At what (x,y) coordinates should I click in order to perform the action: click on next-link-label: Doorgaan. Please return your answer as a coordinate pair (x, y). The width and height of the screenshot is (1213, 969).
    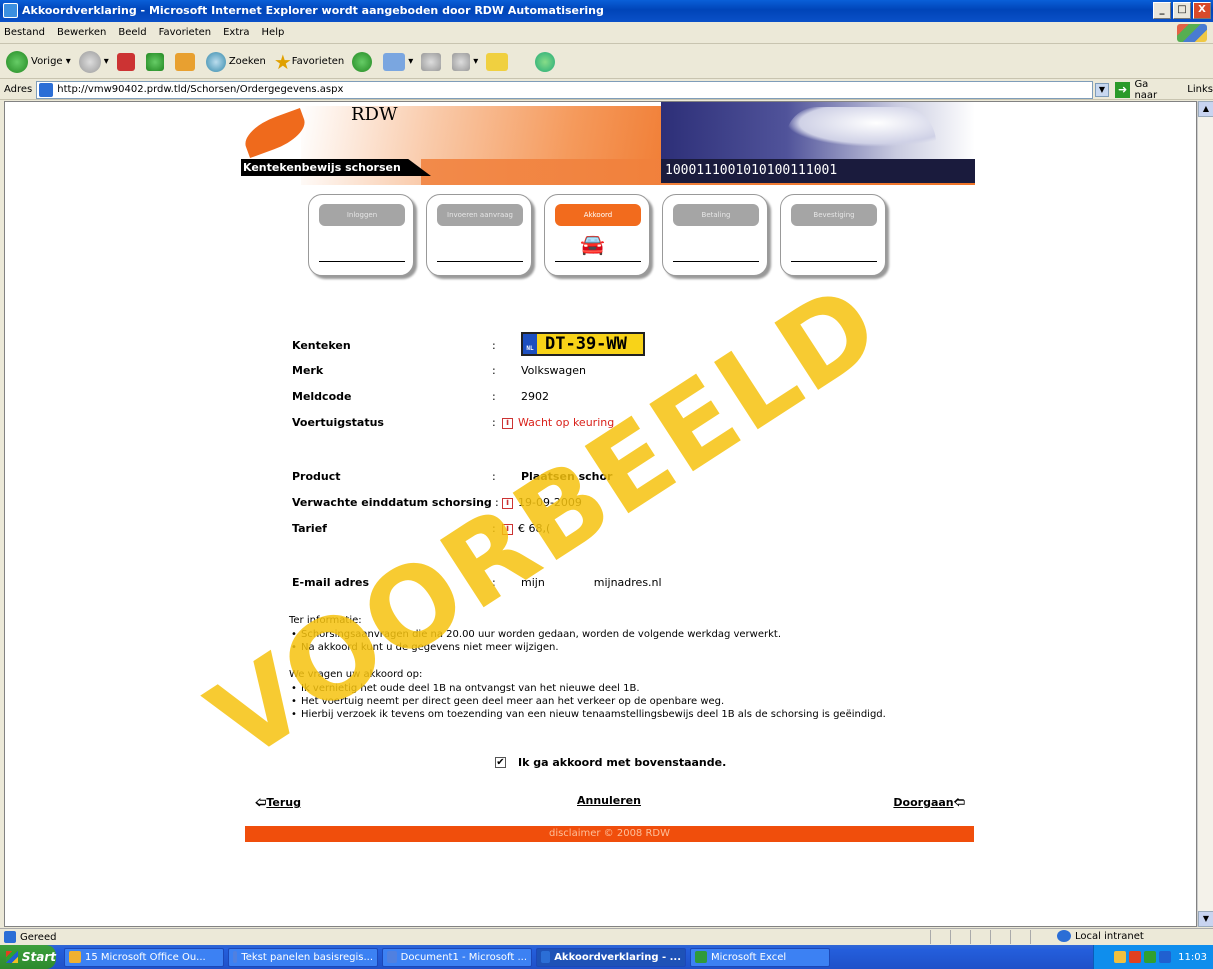
    Looking at the image, I should click on (923, 802).